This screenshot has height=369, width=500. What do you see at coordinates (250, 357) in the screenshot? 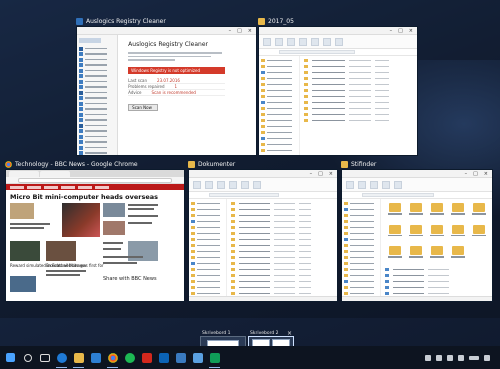
I see `taskbar` at bounding box center [250, 357].